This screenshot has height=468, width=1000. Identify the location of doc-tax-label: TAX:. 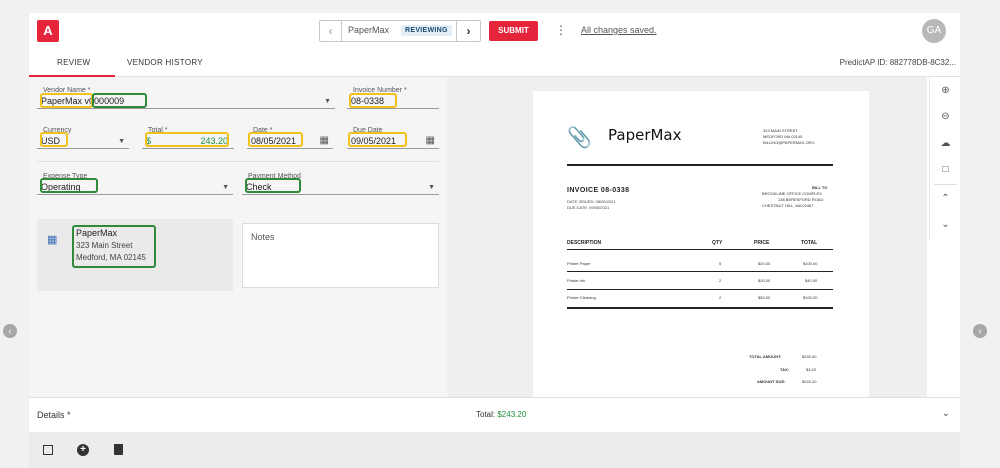
(785, 369).